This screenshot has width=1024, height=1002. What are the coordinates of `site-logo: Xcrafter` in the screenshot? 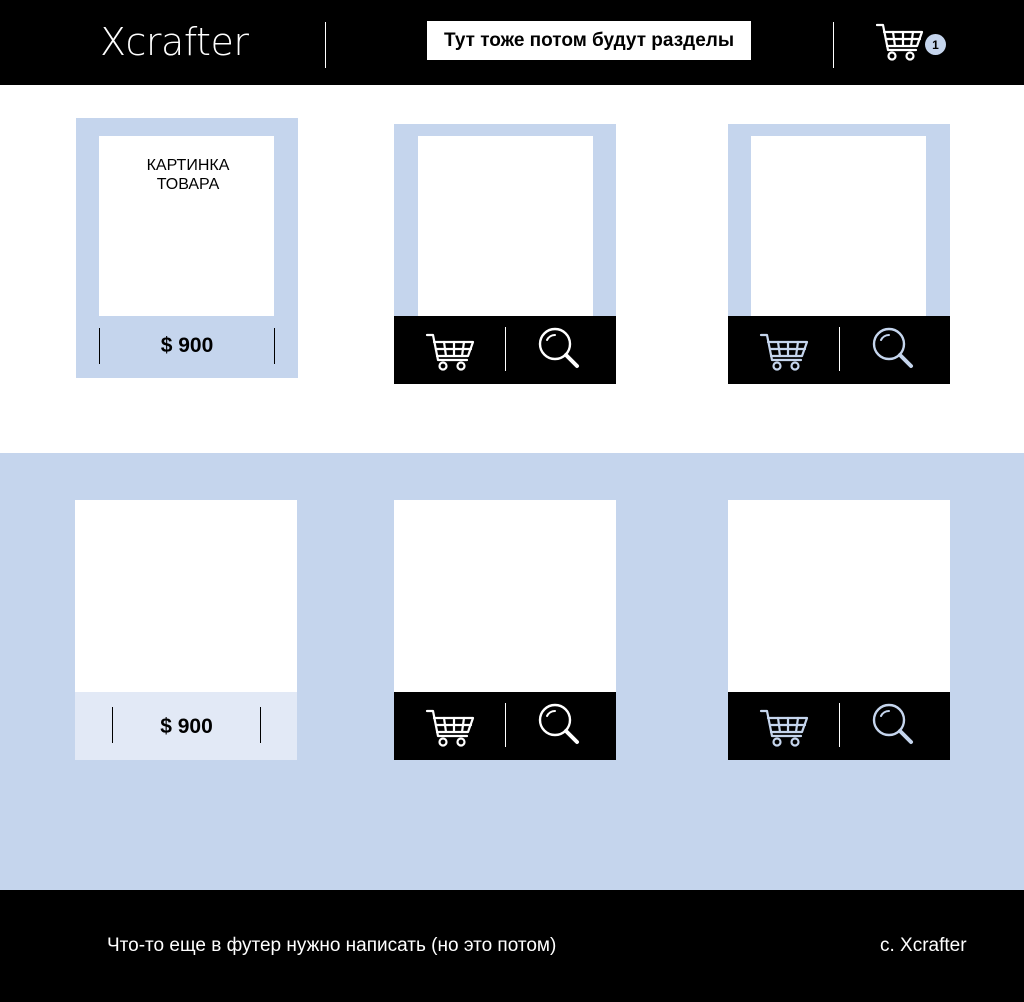 It's located at (174, 42).